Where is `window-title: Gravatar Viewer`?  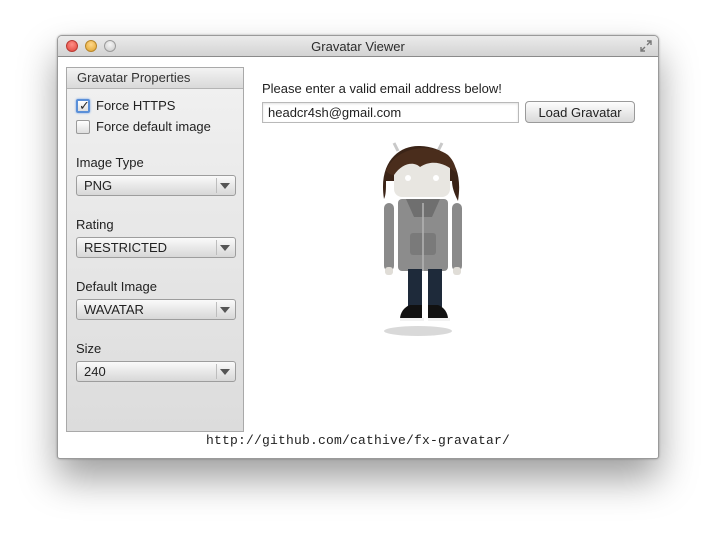
window-title: Gravatar Viewer is located at coordinates (358, 46).